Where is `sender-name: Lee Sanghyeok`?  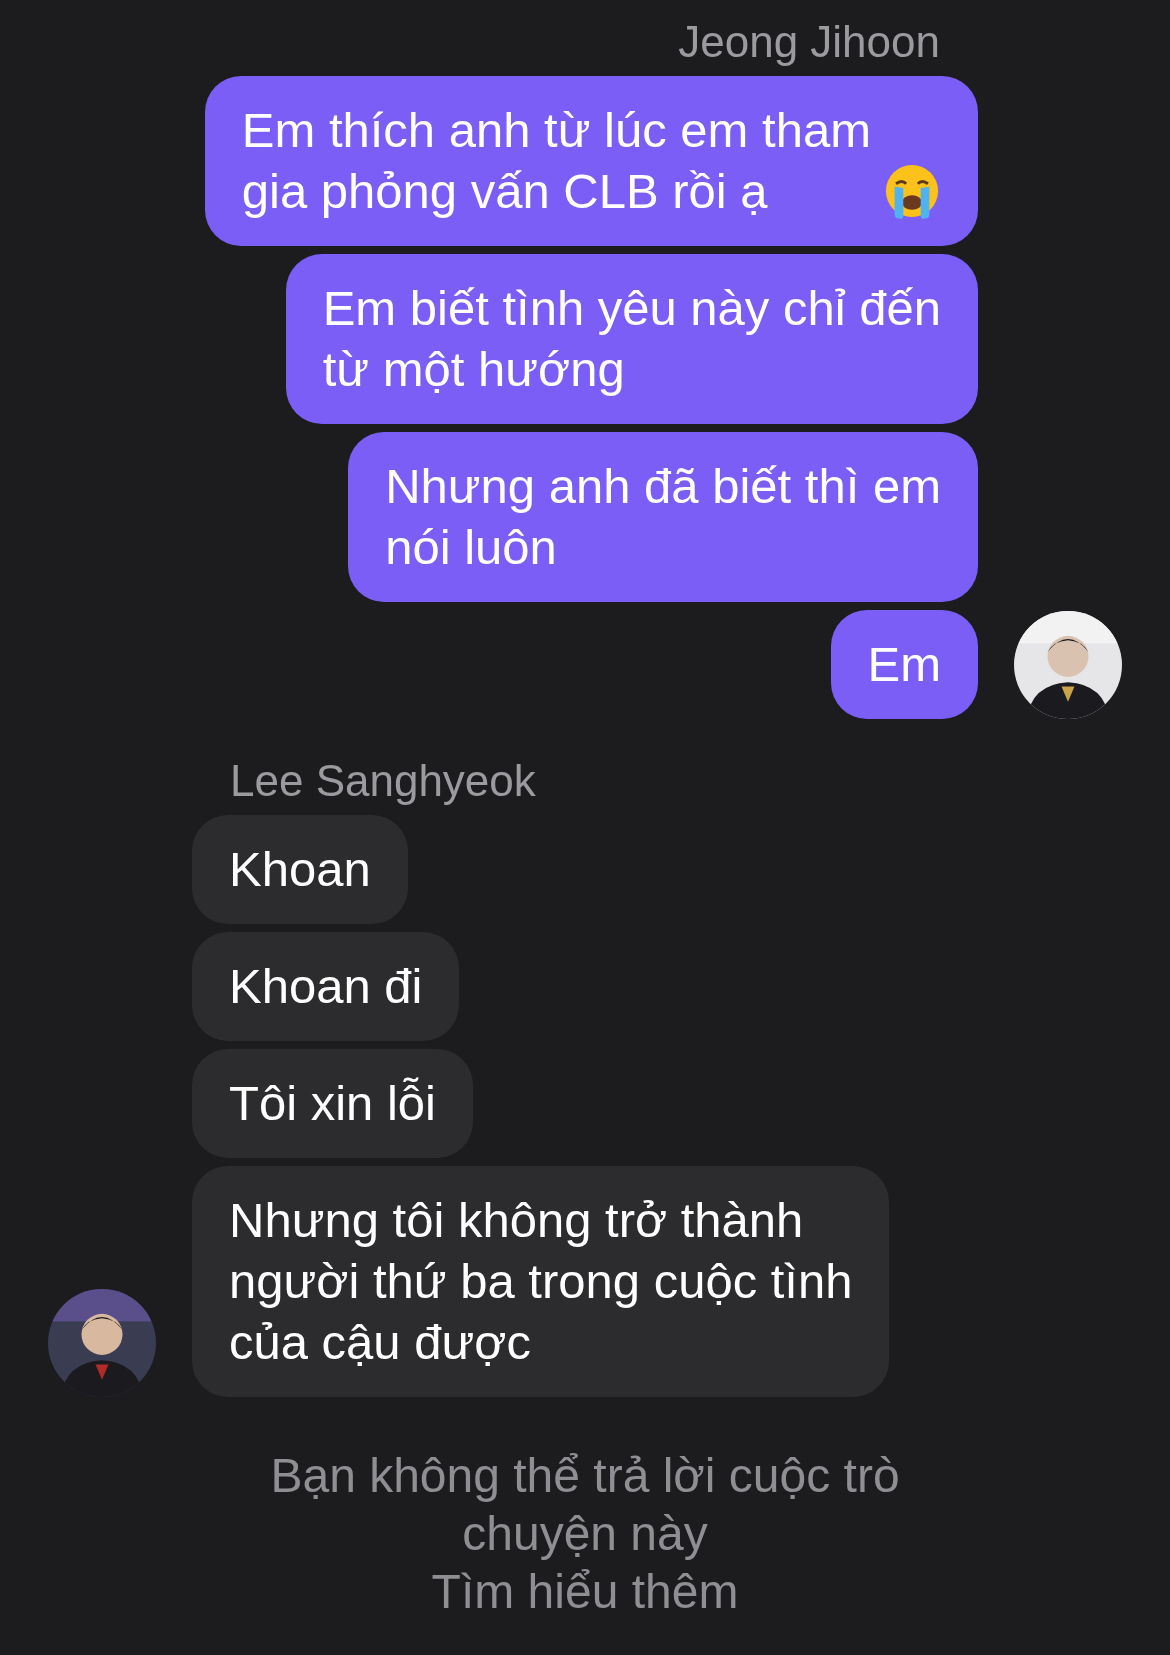
sender-name: Lee Sanghyeok is located at coordinates (383, 781).